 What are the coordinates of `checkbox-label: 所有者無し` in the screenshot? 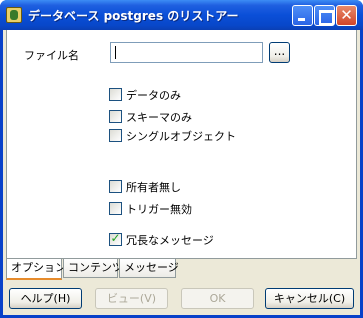 It's located at (153, 187).